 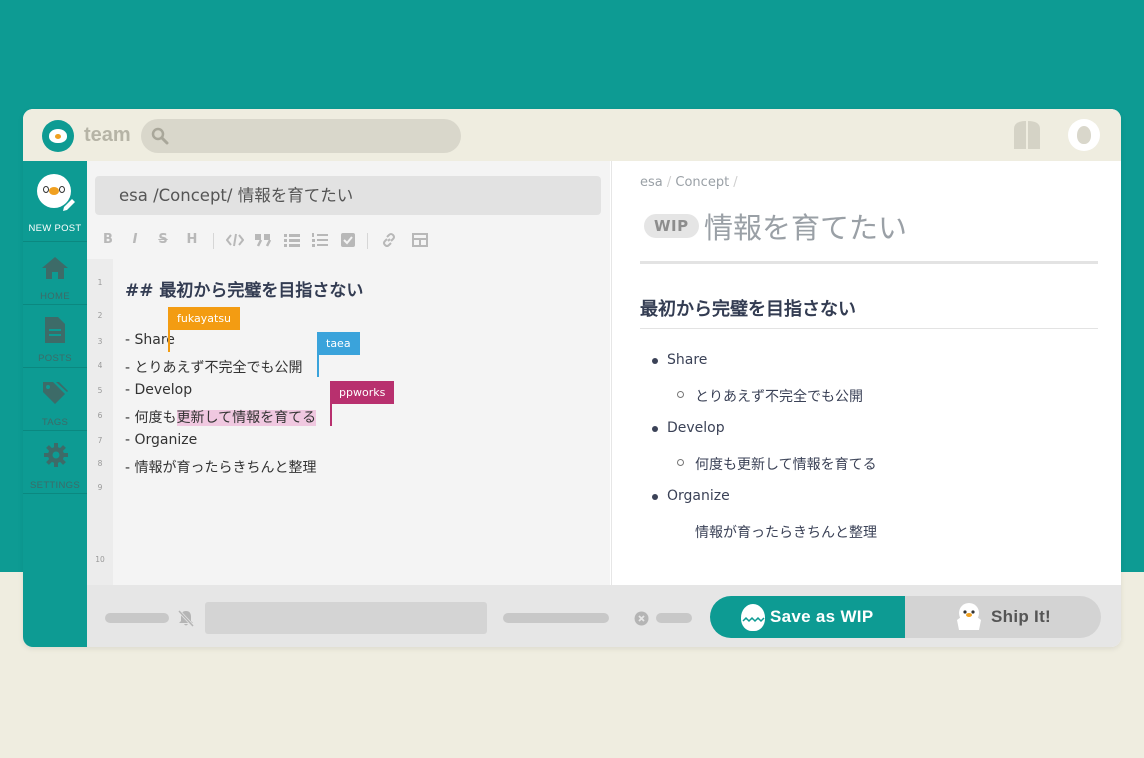 I want to click on chick-icon, so click(x=969, y=616).